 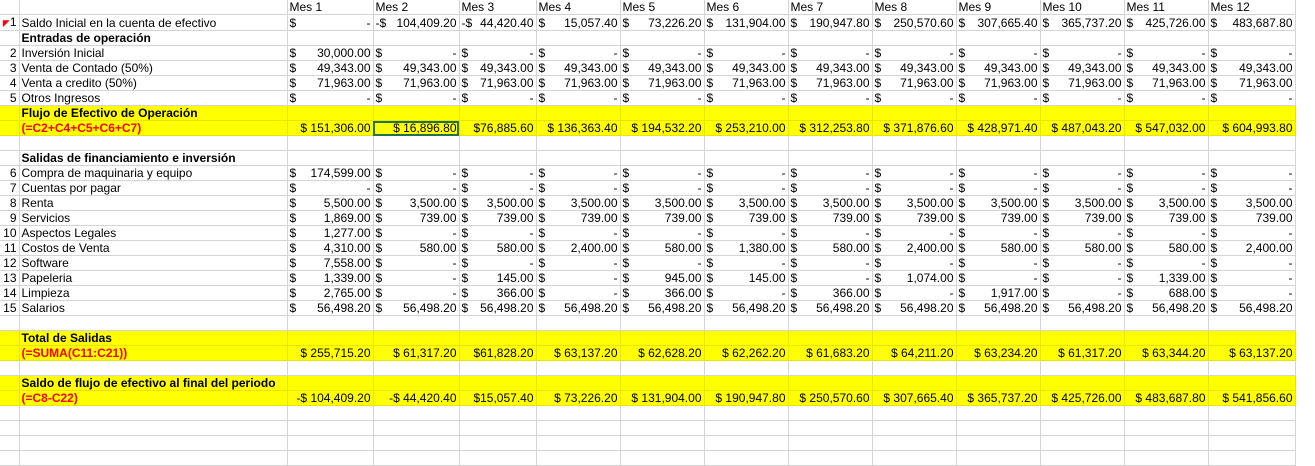 What do you see at coordinates (330, 353) in the screenshot?
I see `value-cell: $ 255,715.20` at bounding box center [330, 353].